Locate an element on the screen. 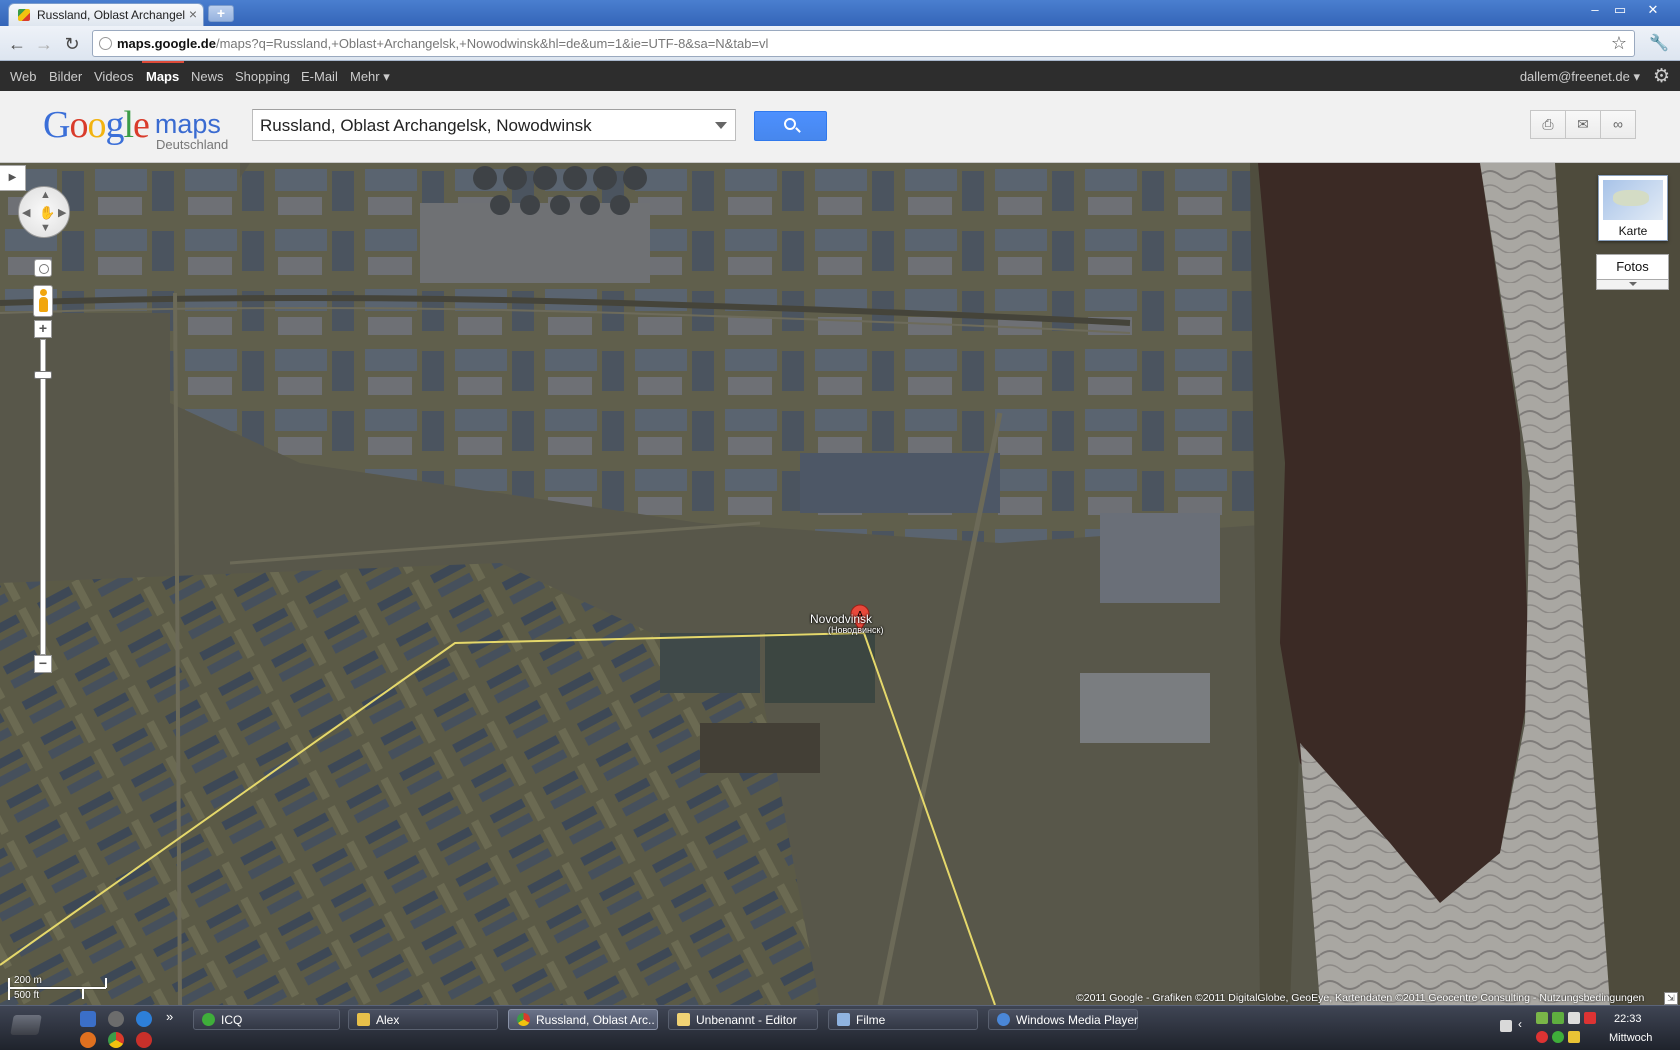 This screenshot has height=1050, width=1680. firefox-icon is located at coordinates (88, 1040).